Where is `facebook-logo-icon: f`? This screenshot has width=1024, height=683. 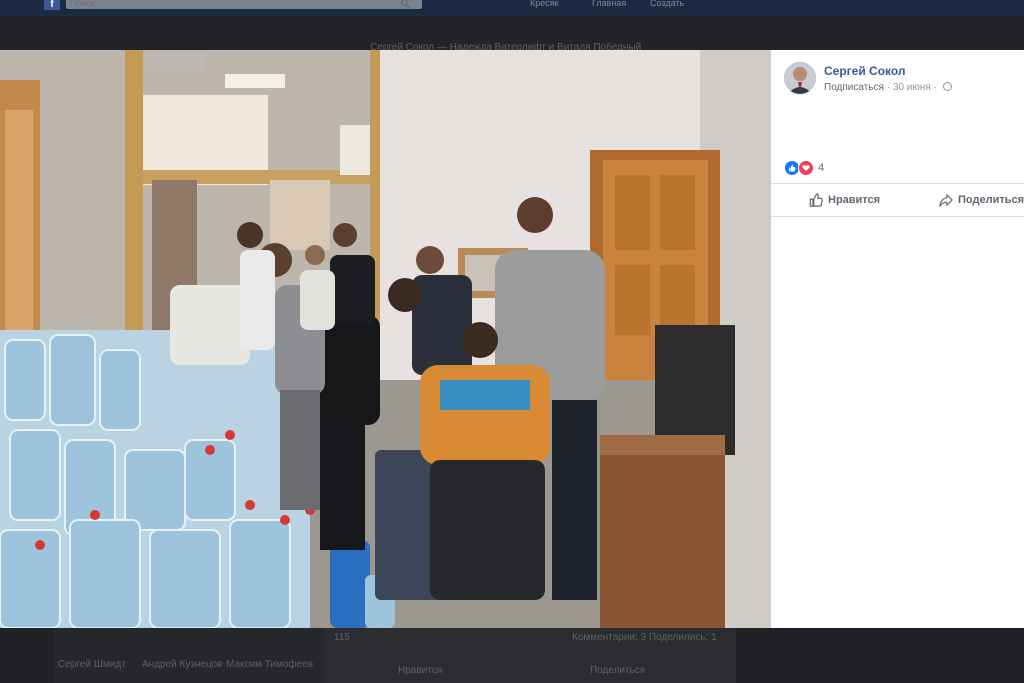
facebook-logo-icon: f is located at coordinates (52, 5).